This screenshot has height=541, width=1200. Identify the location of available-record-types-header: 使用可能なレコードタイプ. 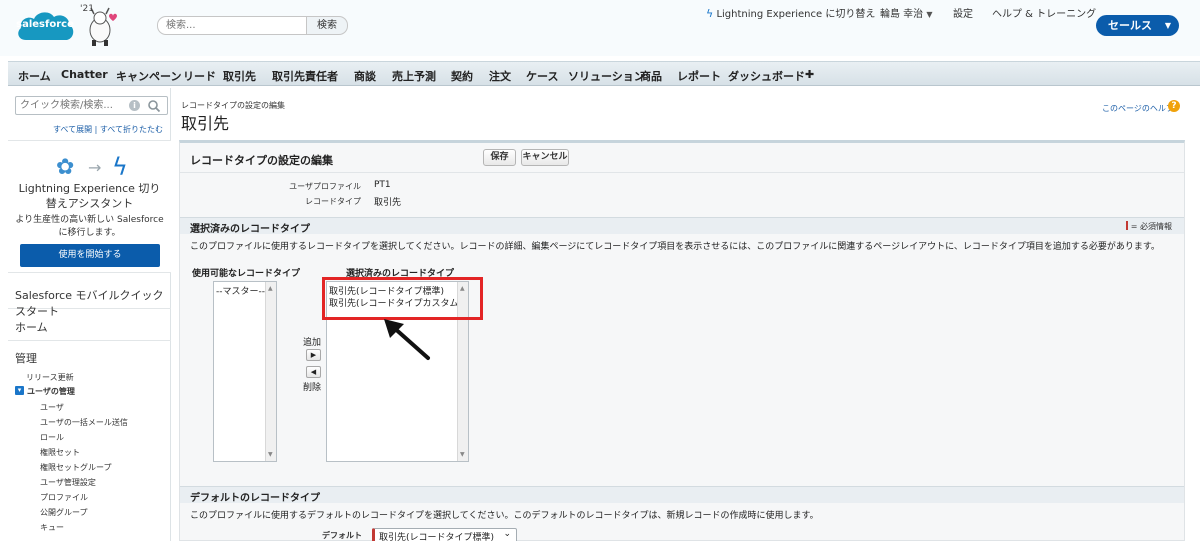
(246, 274).